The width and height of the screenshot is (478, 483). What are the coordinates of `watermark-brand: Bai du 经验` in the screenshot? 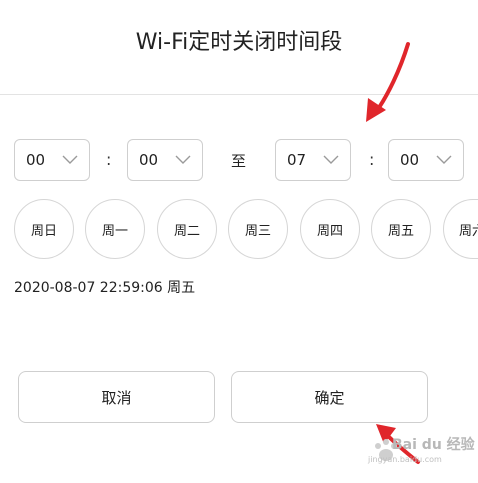 It's located at (433, 445).